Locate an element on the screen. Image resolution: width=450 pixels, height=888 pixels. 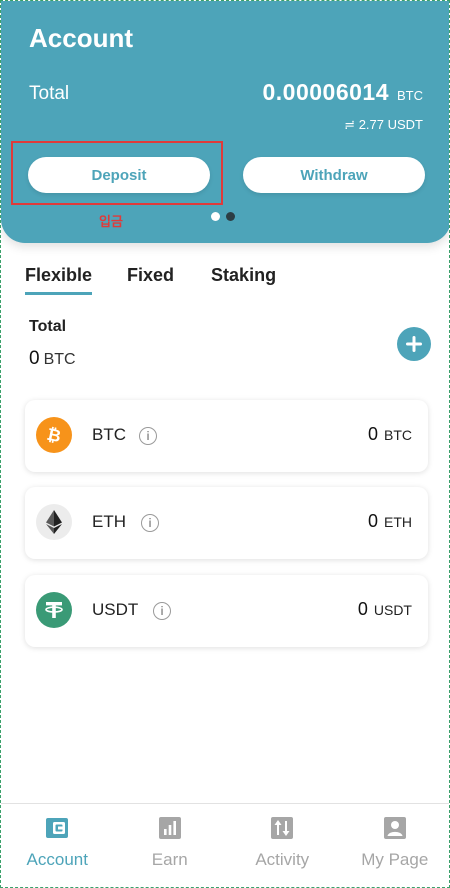
asset-name: USDT is located at coordinates (115, 609).